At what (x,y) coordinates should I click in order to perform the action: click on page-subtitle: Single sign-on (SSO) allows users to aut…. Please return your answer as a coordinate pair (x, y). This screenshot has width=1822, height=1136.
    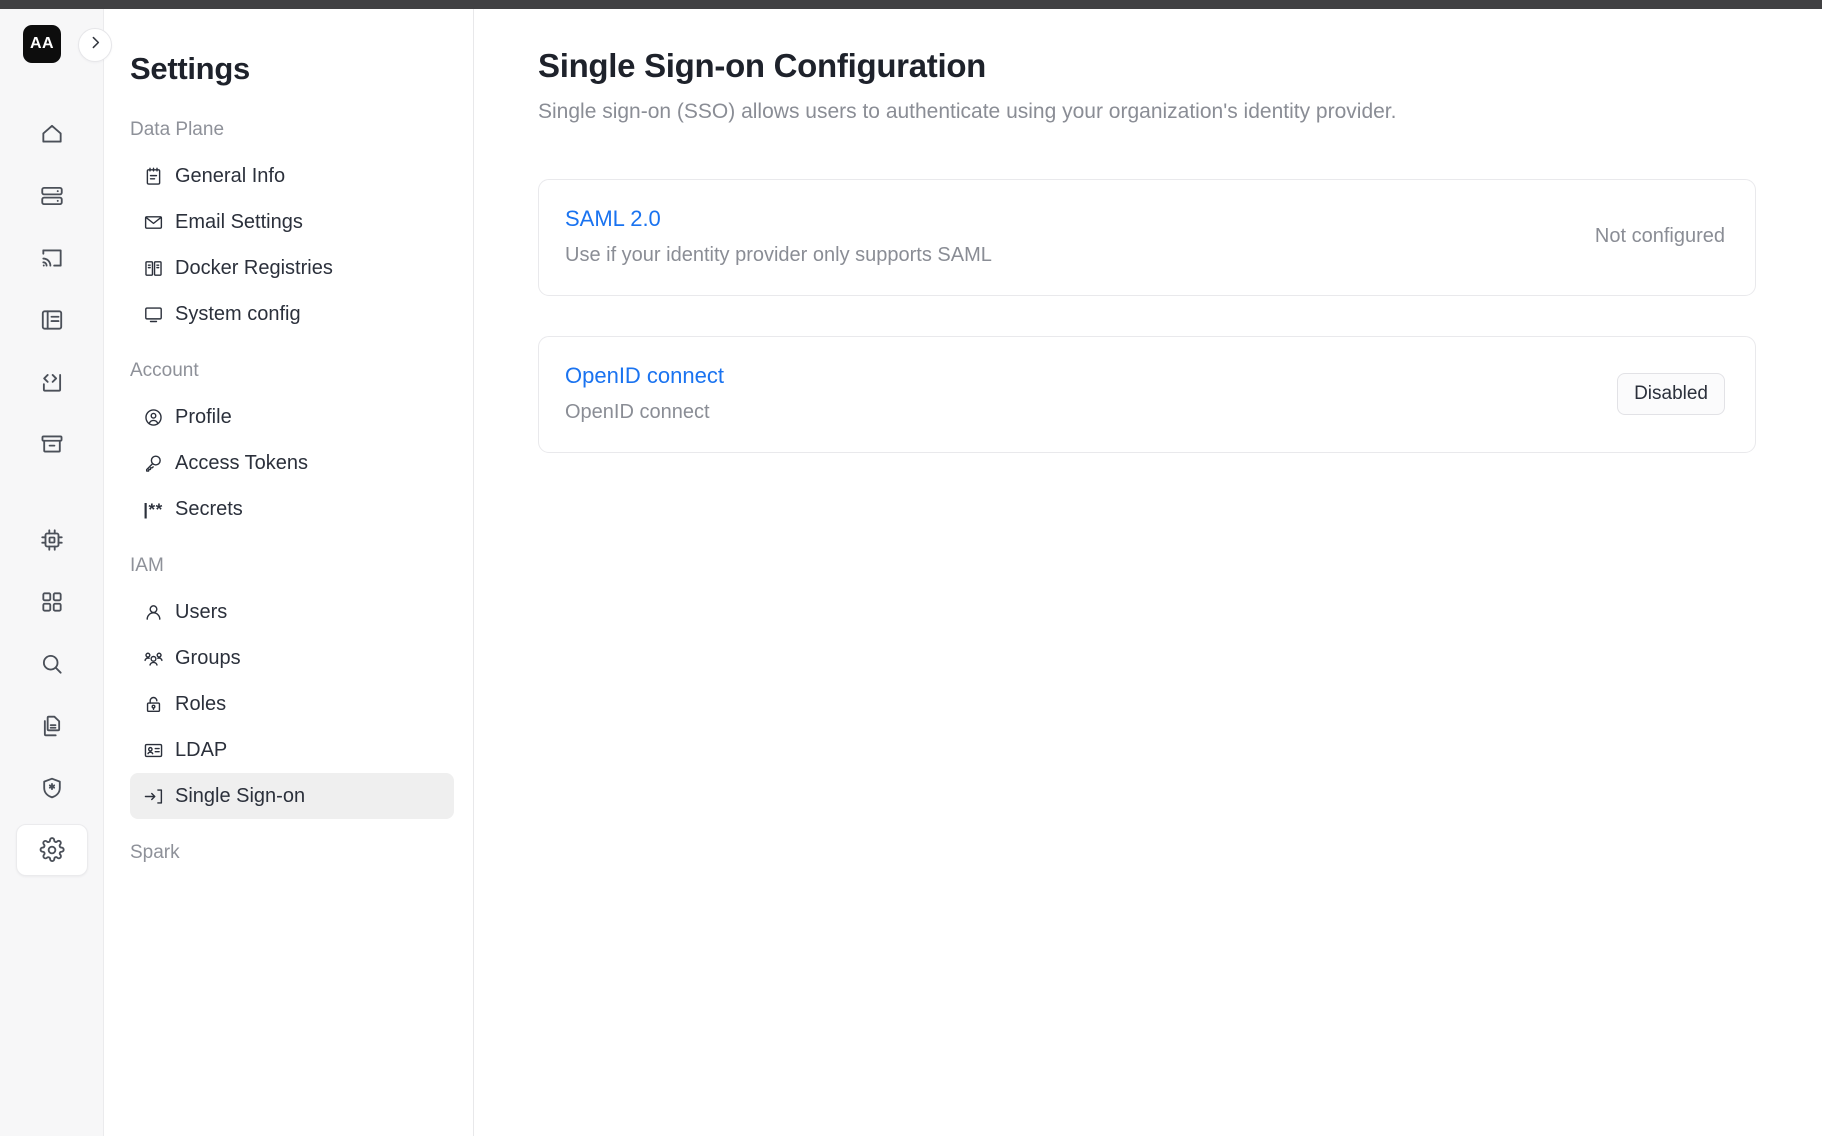
    Looking at the image, I should click on (967, 111).